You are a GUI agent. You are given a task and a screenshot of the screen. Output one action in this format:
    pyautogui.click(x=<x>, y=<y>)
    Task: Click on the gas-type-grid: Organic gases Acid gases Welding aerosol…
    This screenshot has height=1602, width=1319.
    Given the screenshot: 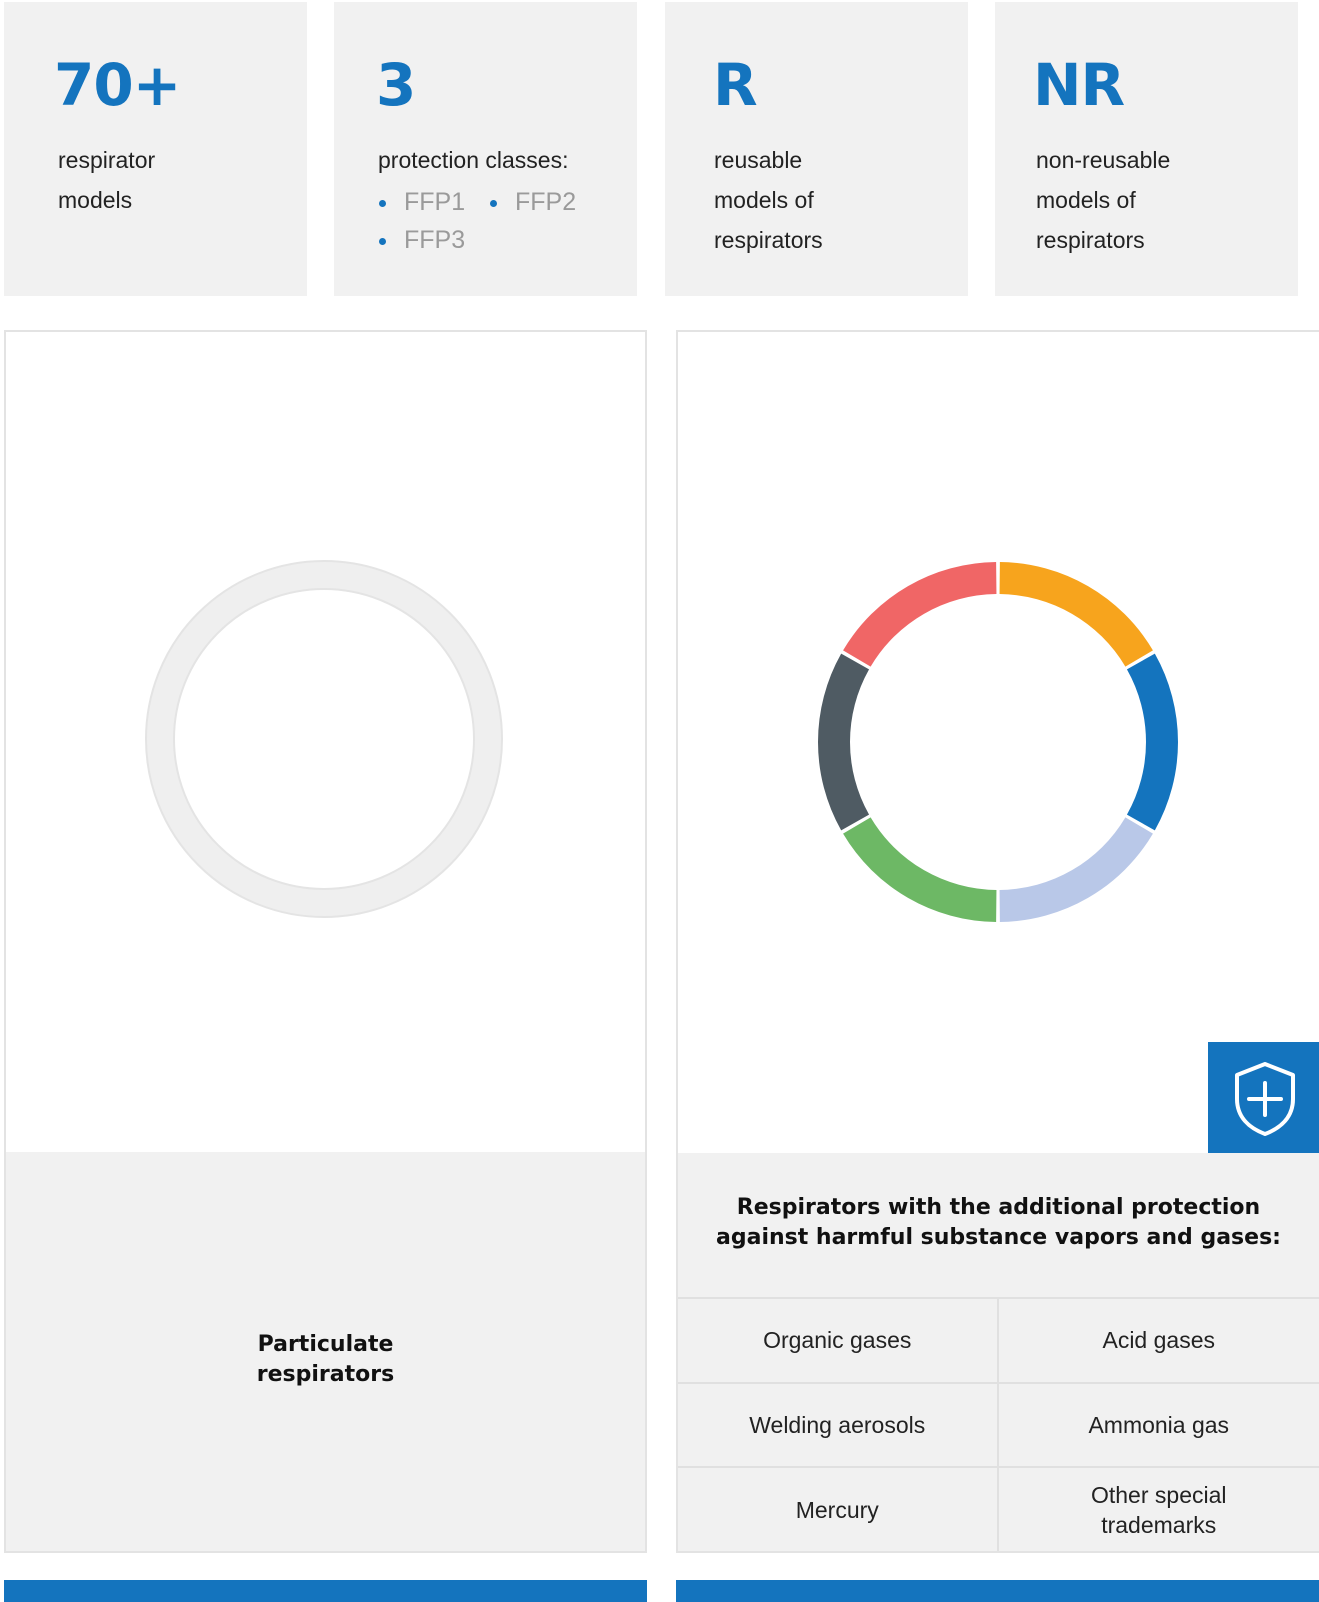 What is the action you would take?
    pyautogui.click(x=998, y=1424)
    